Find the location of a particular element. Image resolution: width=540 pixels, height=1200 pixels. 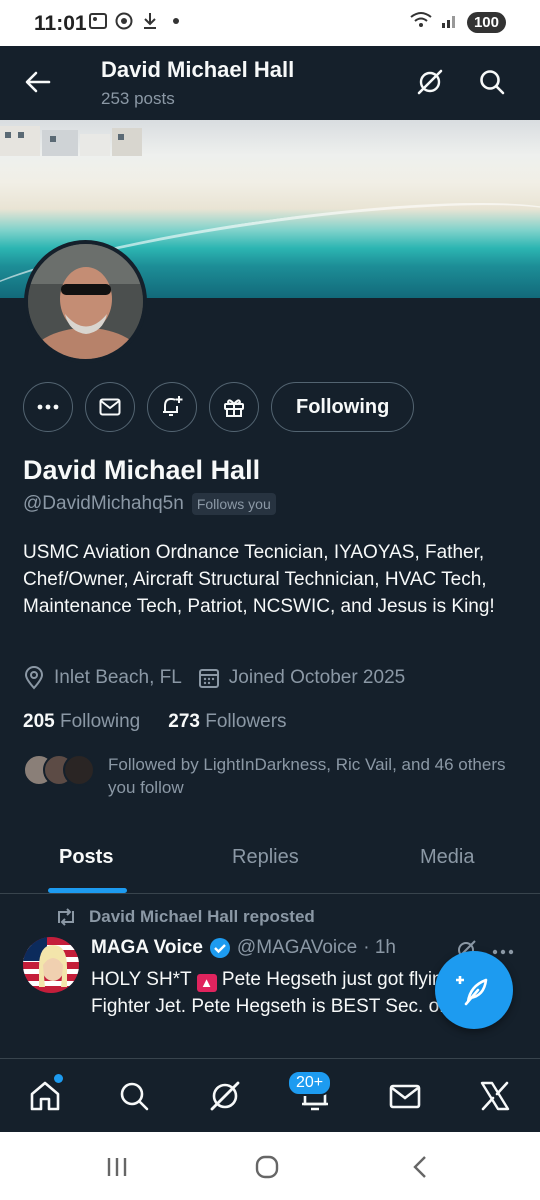

profile-meta: Inlet Beach, FL Joined October 2025 is located at coordinates (222, 678).